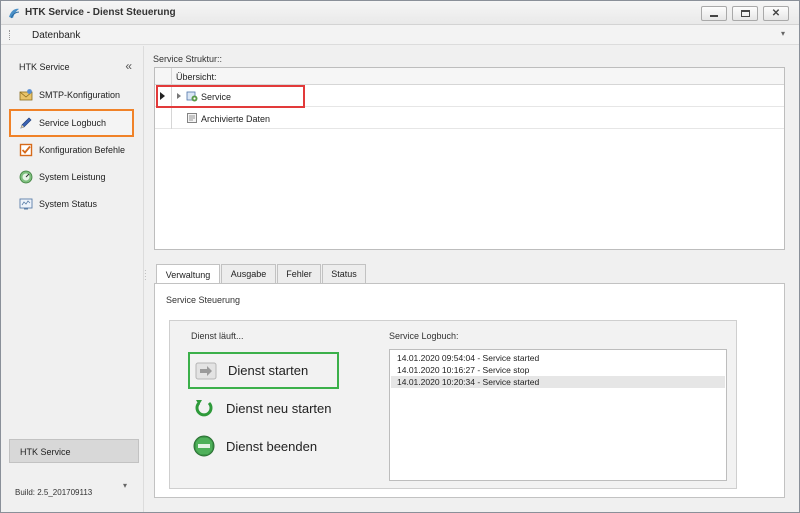 Image resolution: width=800 pixels, height=513 pixels. I want to click on control-title: Service Steuerung, so click(203, 300).